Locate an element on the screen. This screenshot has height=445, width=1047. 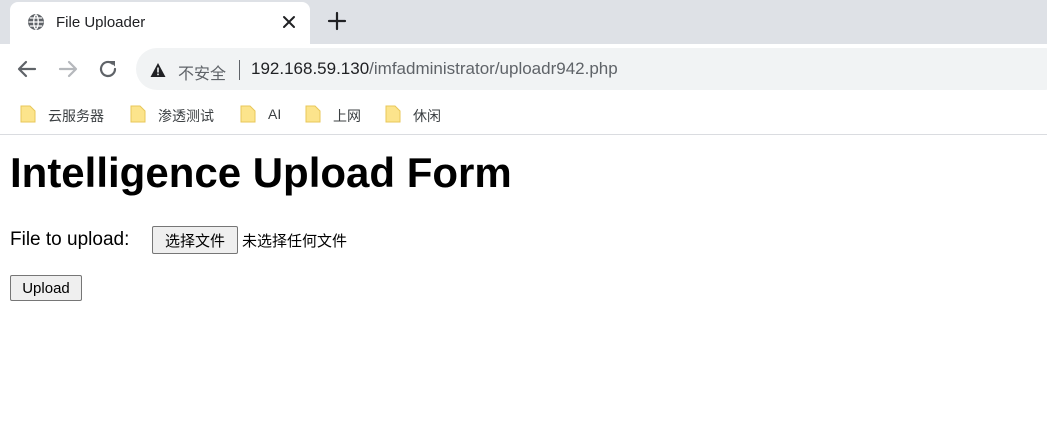
globe-icon is located at coordinates (36, 22).